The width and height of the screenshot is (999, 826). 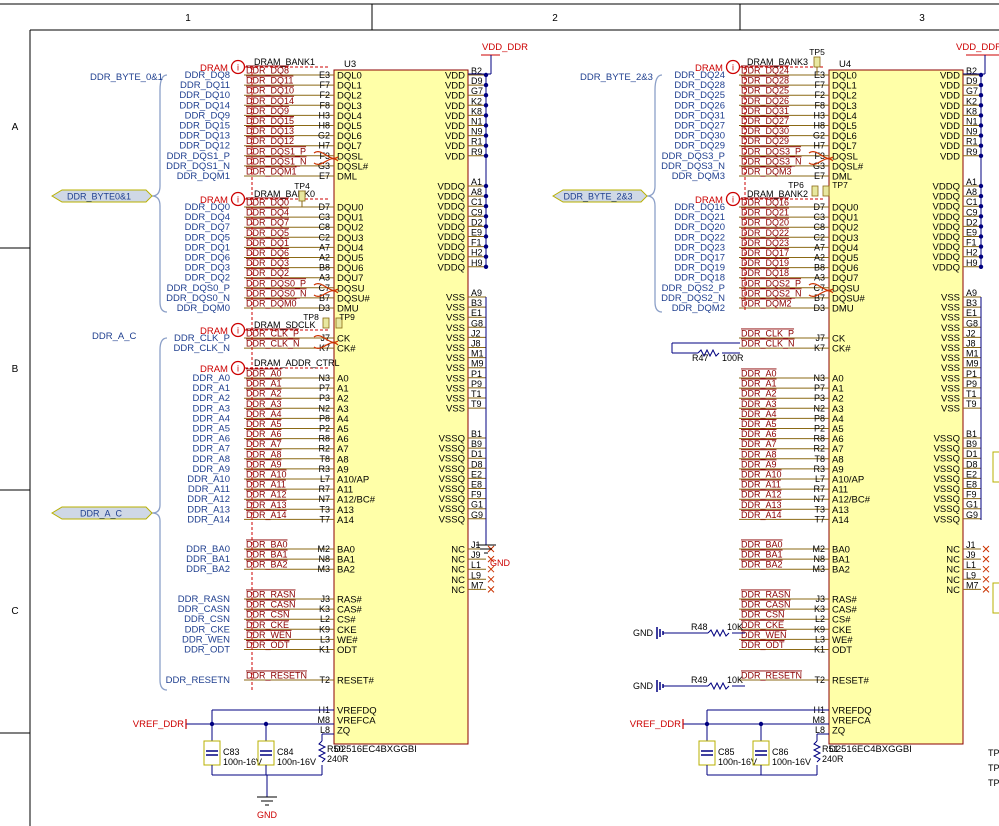 I want to click on dram-group-label: DRAM, so click(x=214, y=331).